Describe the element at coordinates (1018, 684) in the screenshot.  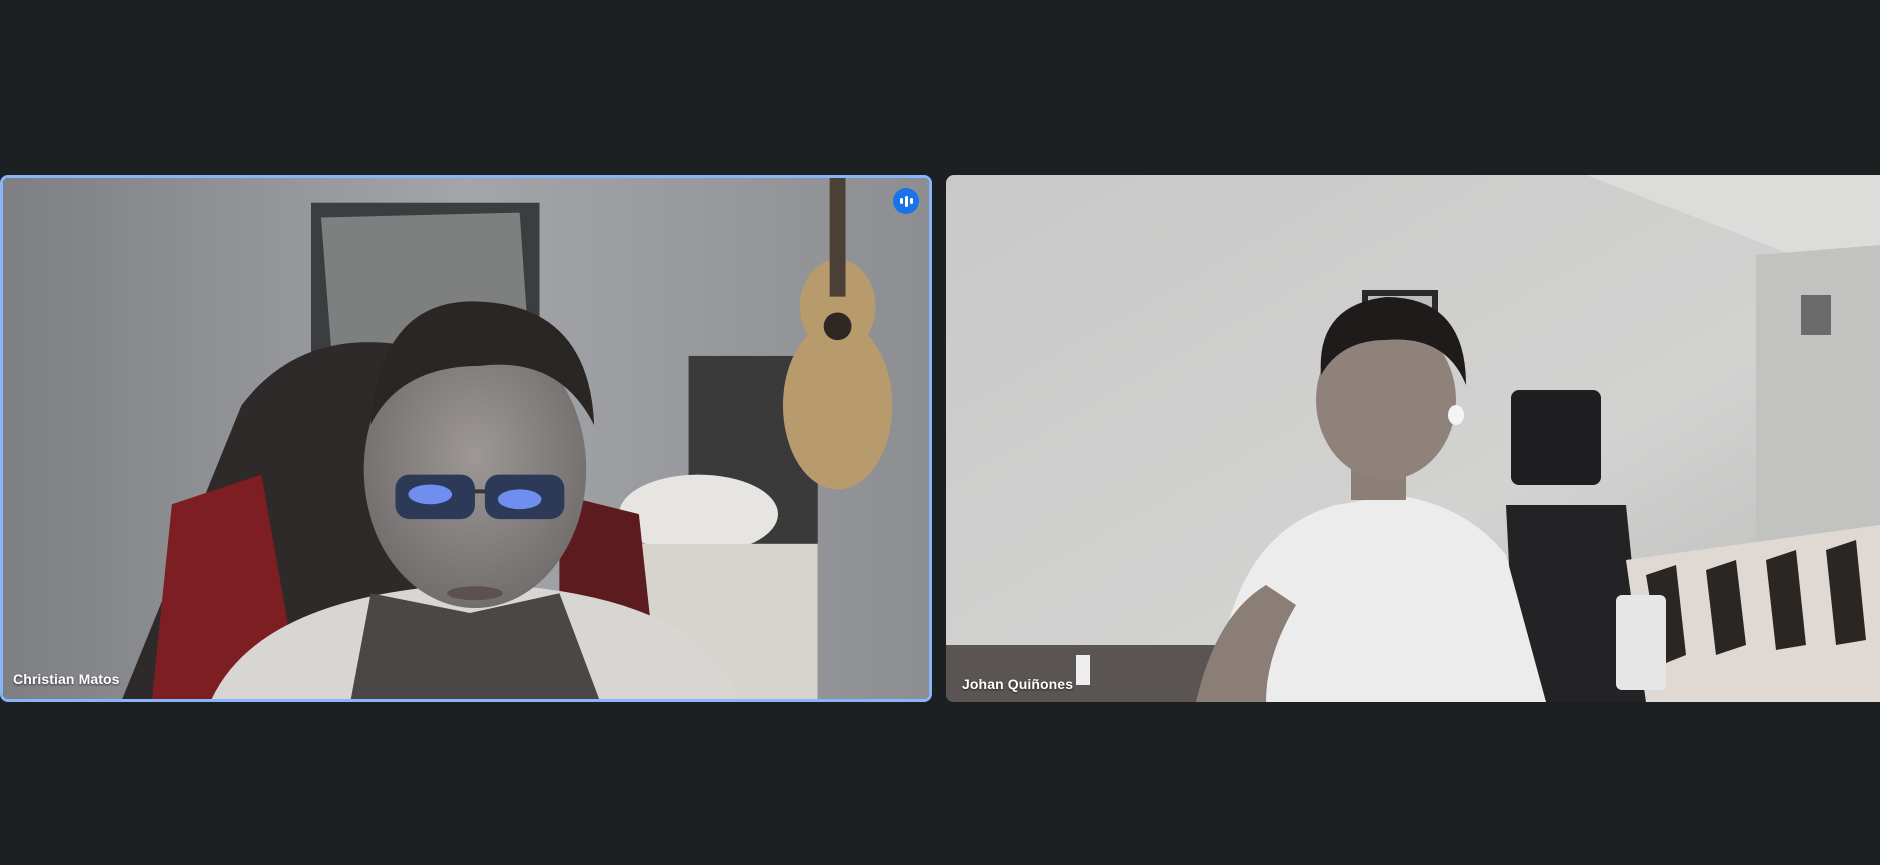
I see `participant-name: Johan Quiñones` at that location.